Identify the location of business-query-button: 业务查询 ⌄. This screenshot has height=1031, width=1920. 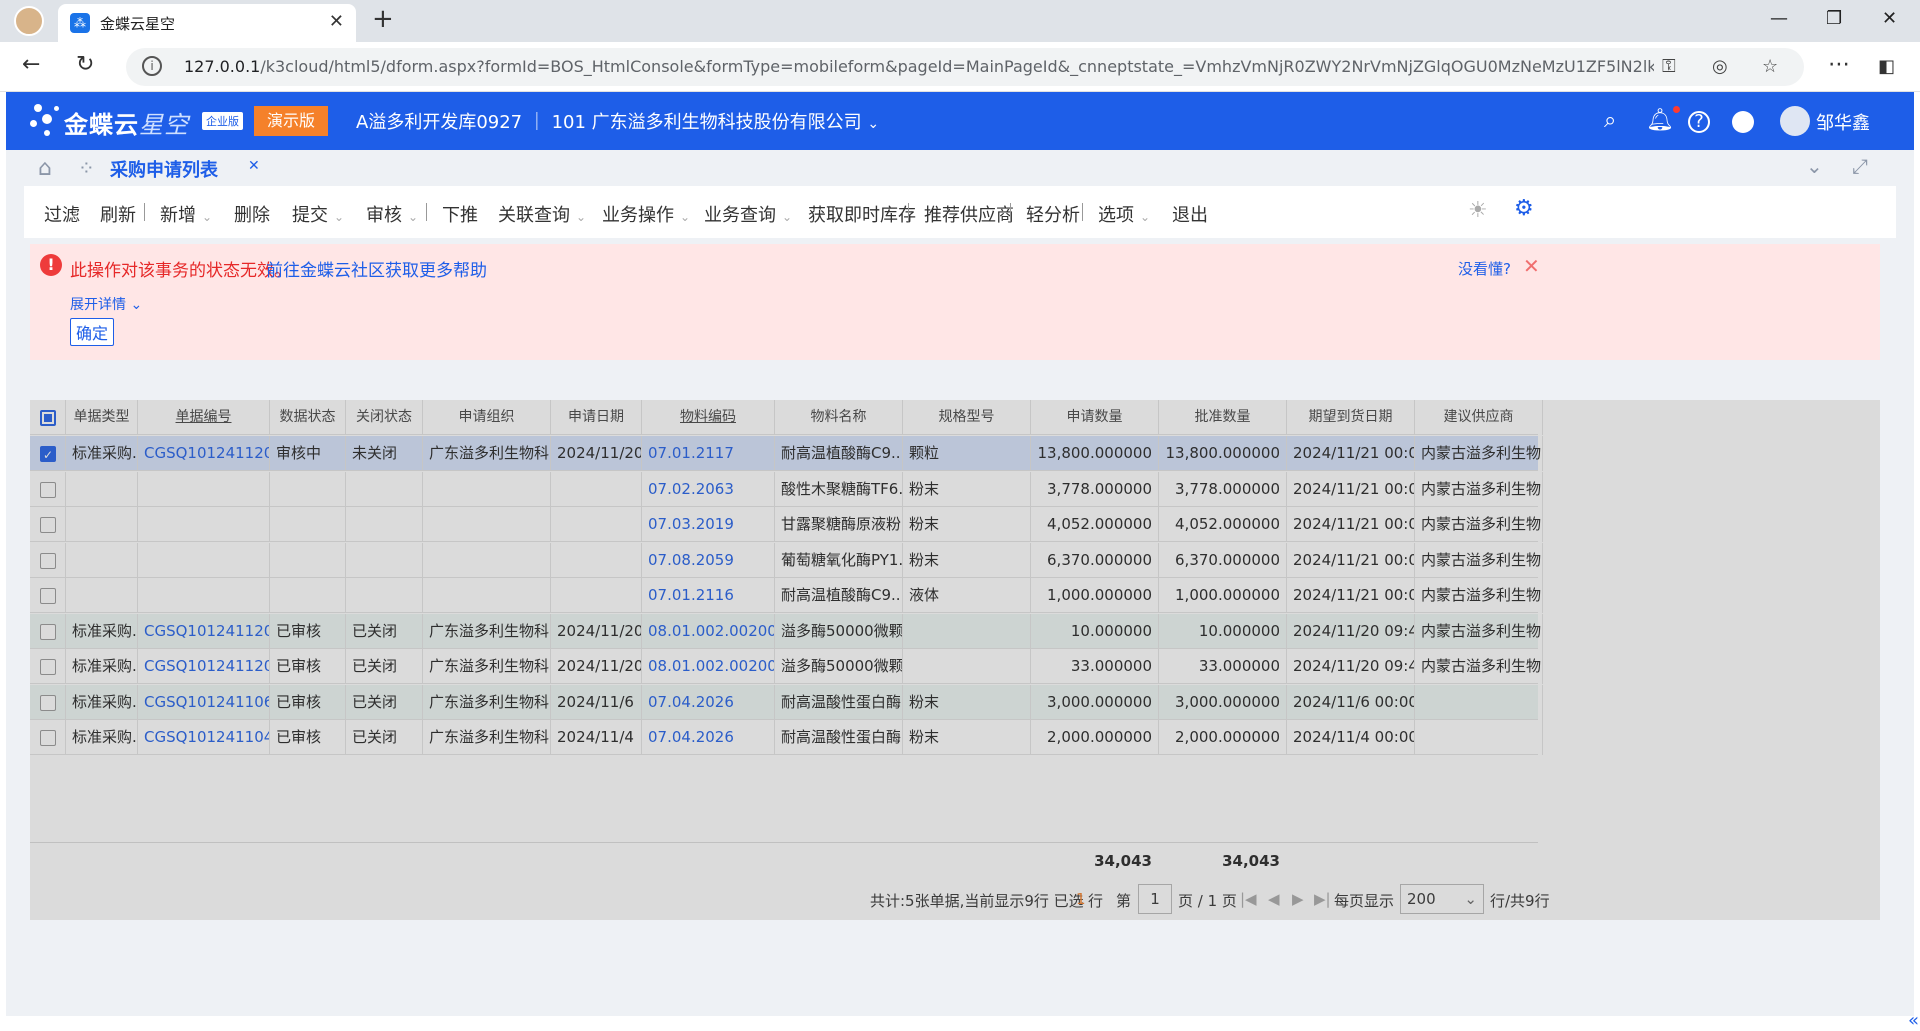
(748, 214).